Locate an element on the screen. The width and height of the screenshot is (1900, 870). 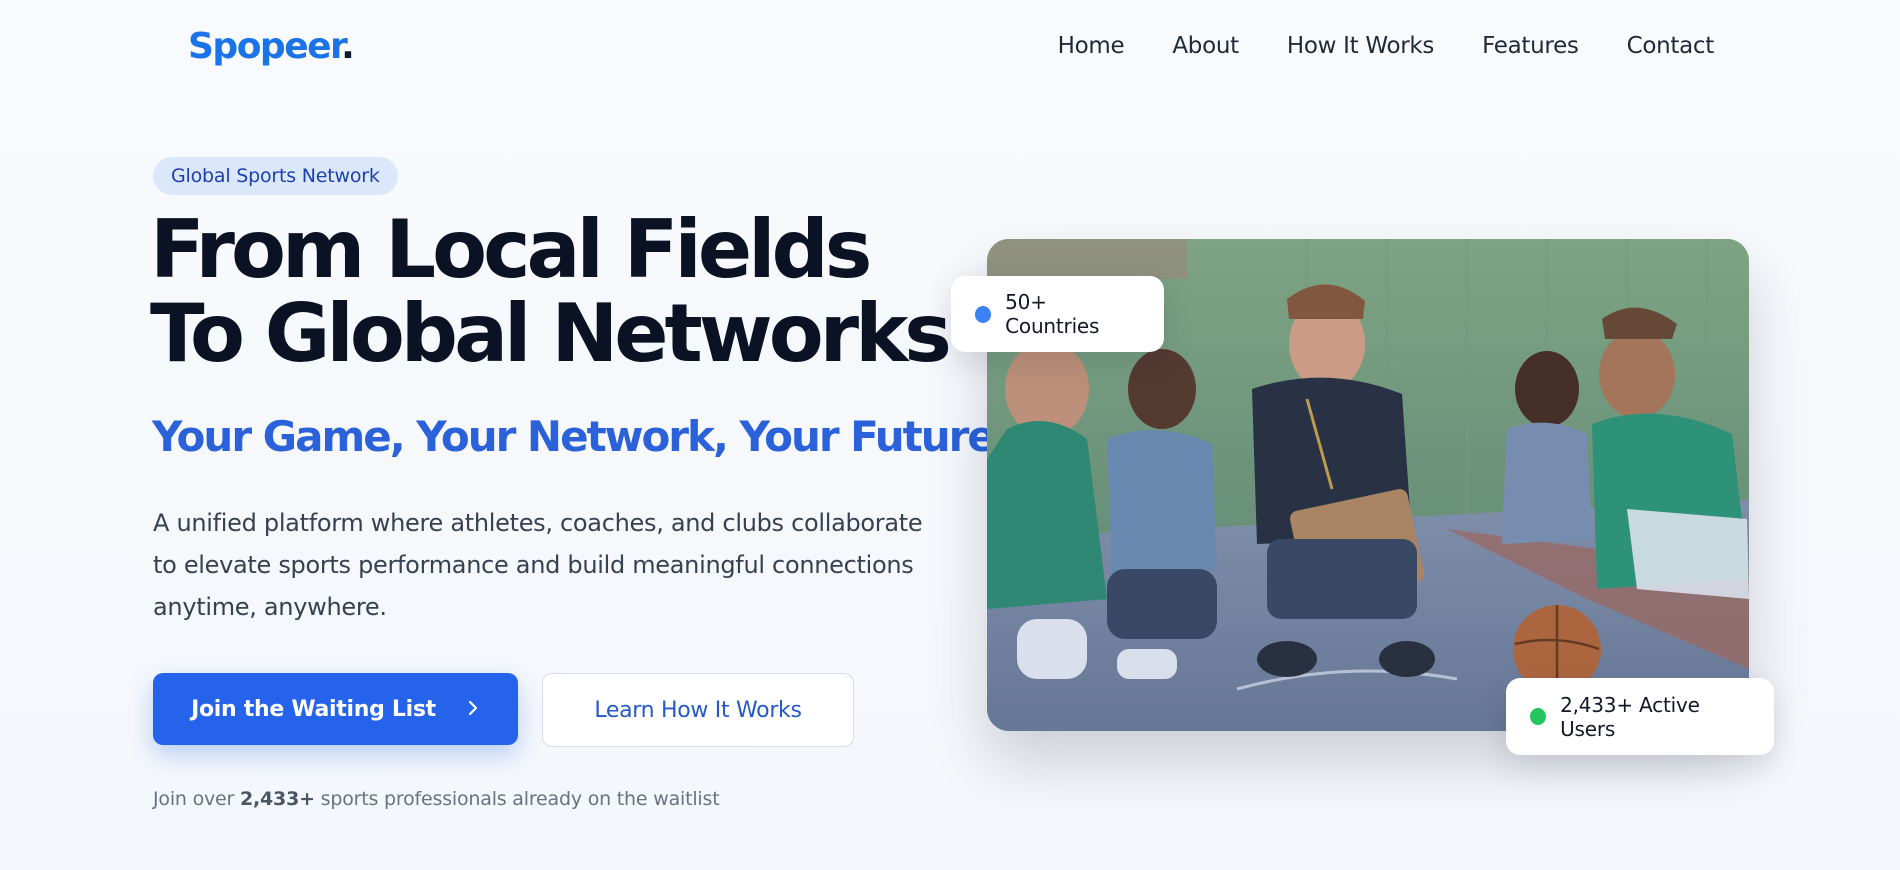
join-waitlist-button: Join the Waiting List is located at coordinates (335, 709).